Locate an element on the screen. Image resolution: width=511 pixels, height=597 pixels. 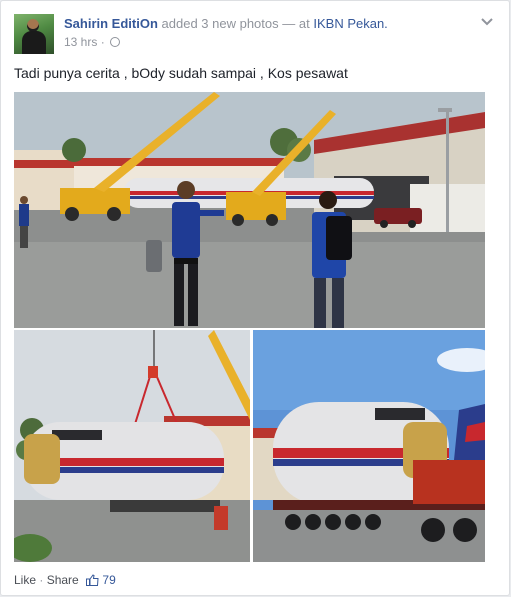
avatar is located at coordinates (34, 34).